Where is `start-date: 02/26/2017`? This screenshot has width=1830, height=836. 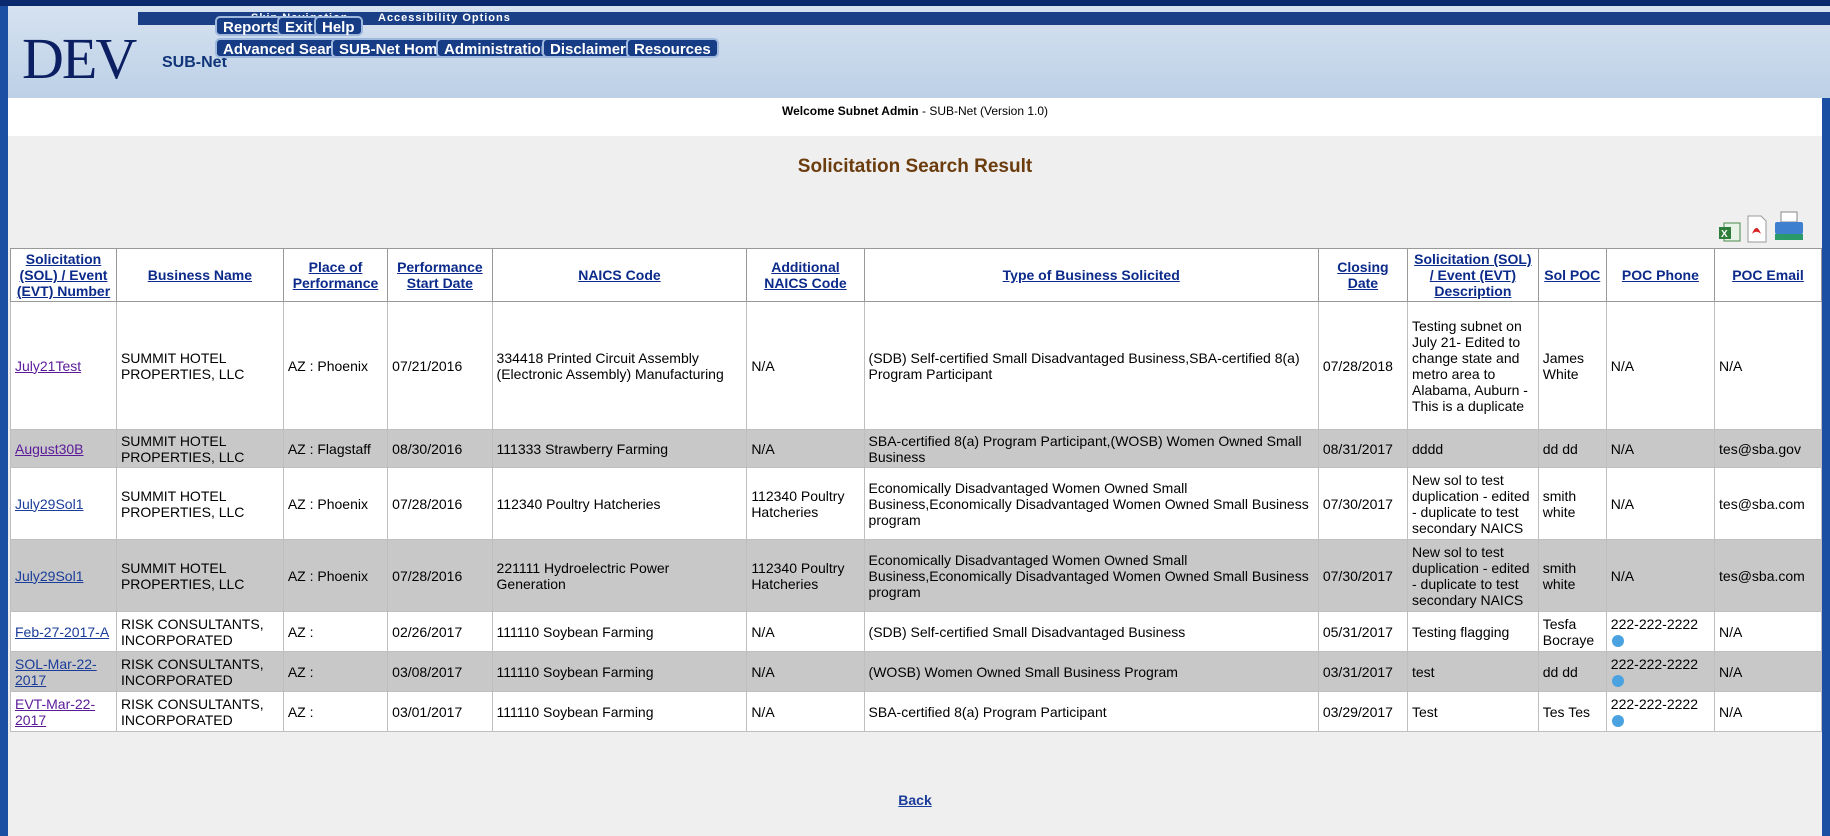
start-date: 02/26/2017 is located at coordinates (440, 631).